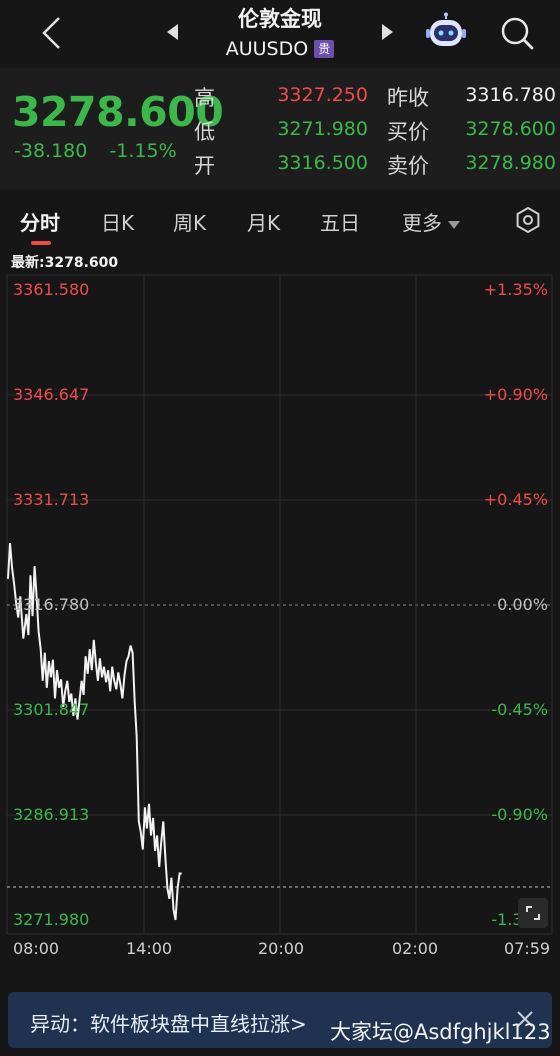 The width and height of the screenshot is (560, 1056). What do you see at coordinates (527, 948) in the screenshot?
I see `x-tick: 07:59` at bounding box center [527, 948].